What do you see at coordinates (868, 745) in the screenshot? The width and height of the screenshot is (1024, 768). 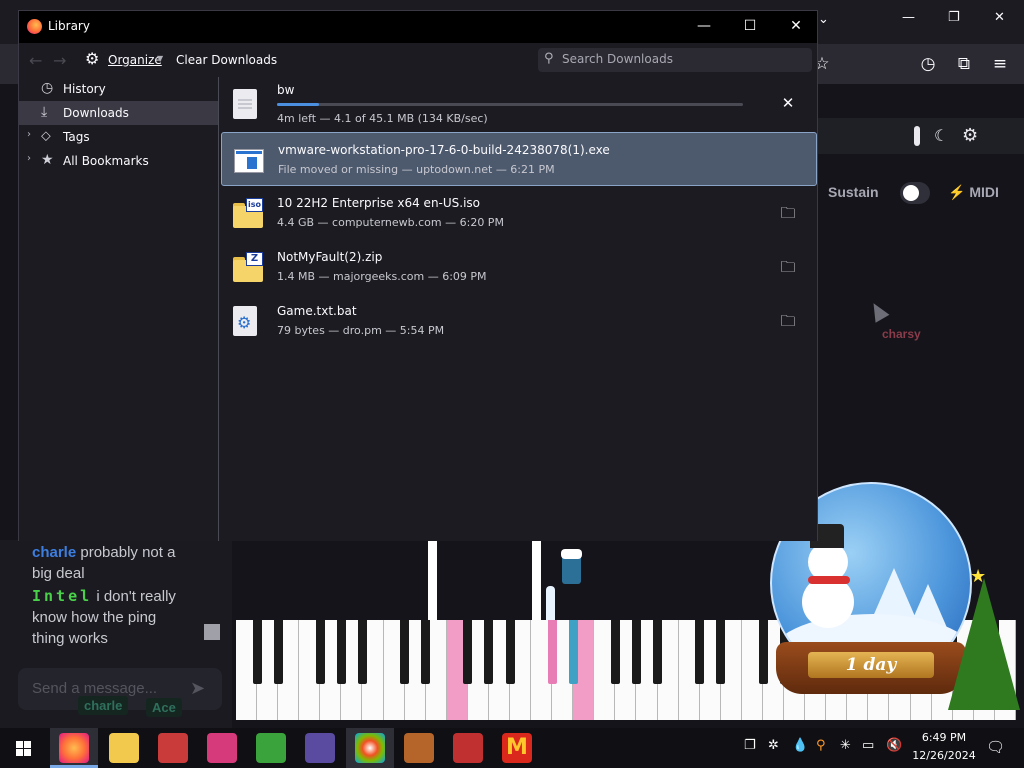 I see `network-icon: ▭` at bounding box center [868, 745].